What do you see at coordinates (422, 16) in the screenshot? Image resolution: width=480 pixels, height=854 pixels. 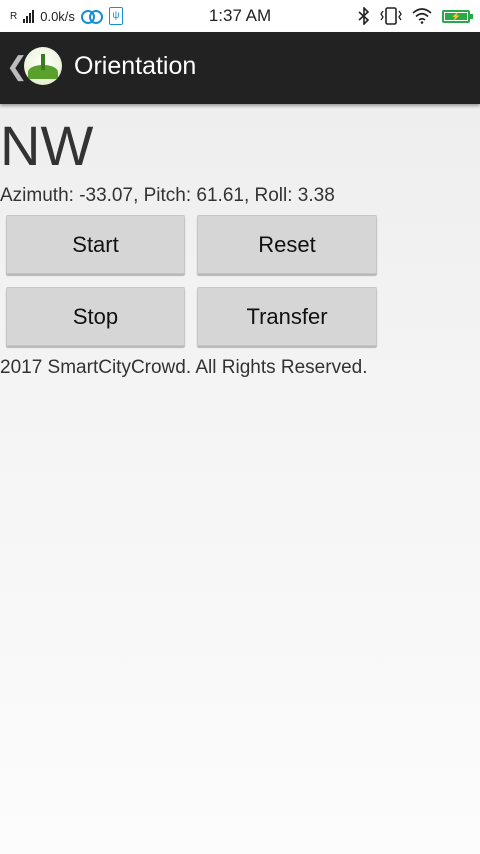 I see `wifi-icon` at bounding box center [422, 16].